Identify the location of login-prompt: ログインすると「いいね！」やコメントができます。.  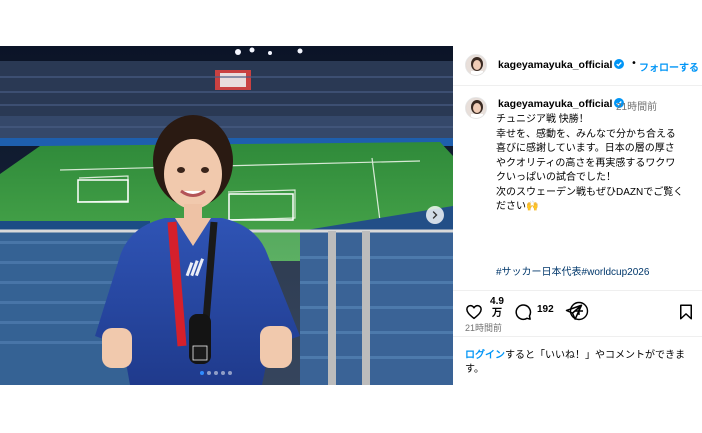
(577, 360).